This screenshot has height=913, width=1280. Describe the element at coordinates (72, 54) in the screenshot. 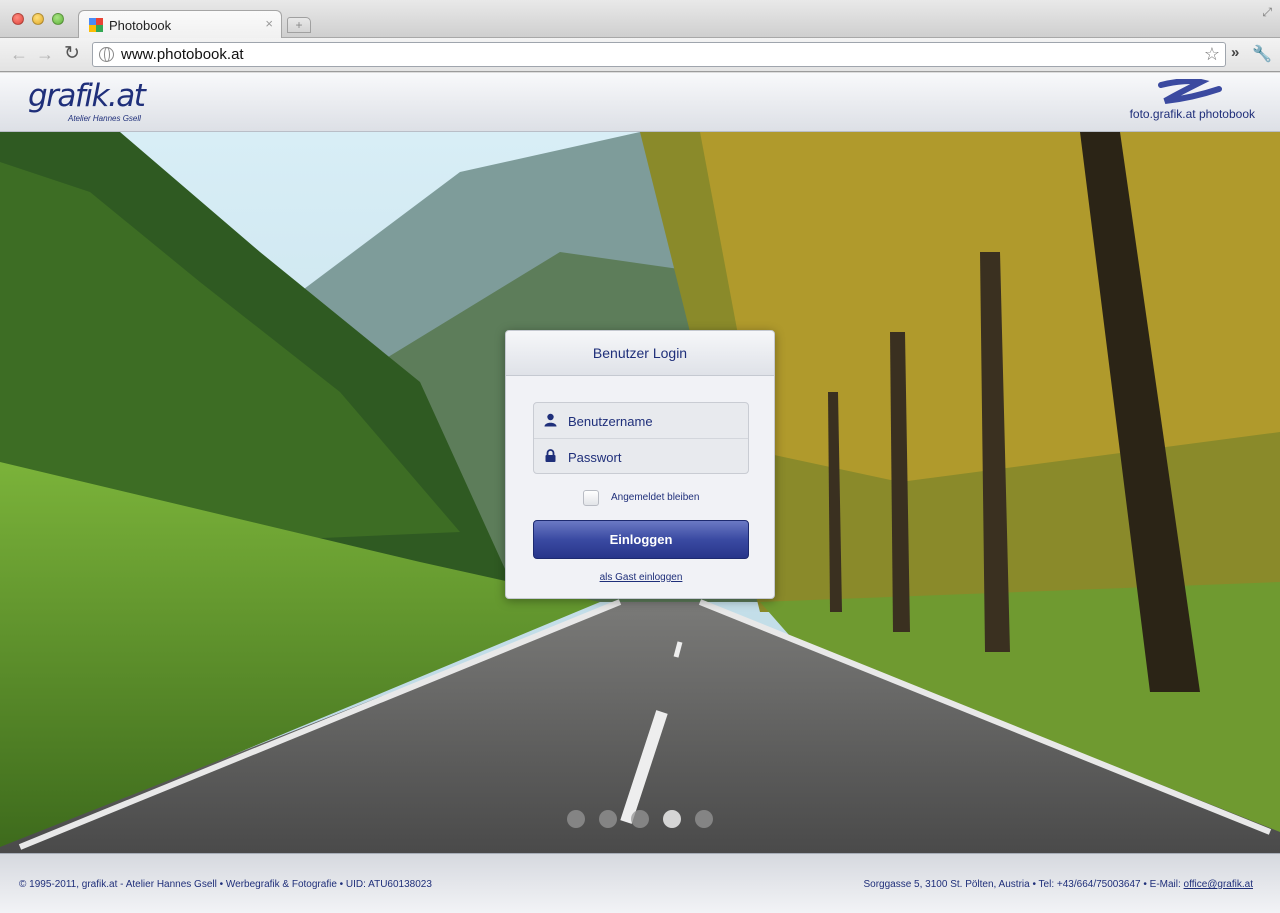

I see `reload-button: ↻` at that location.